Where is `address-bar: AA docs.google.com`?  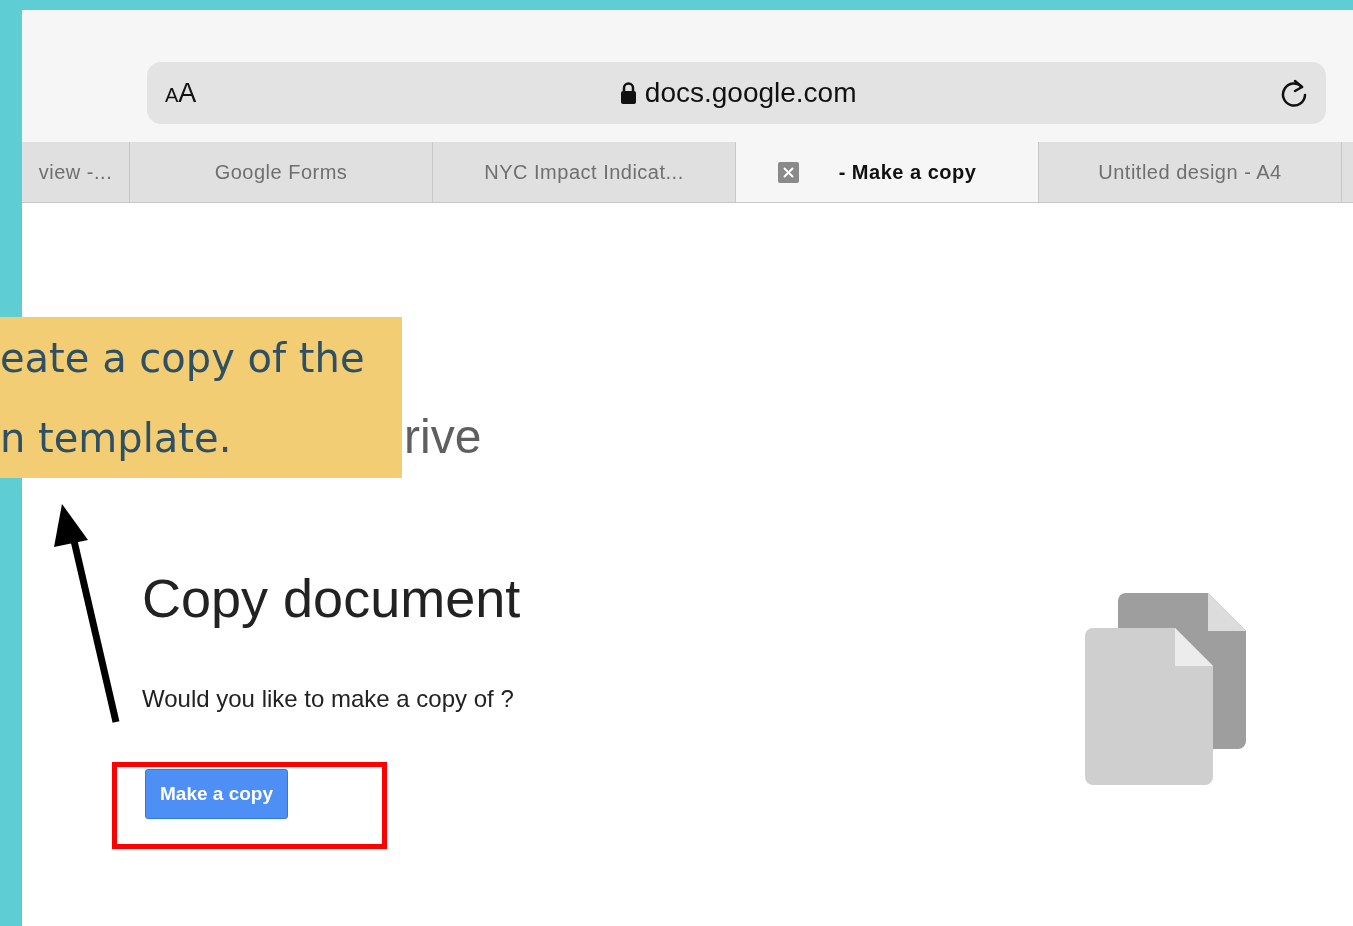 address-bar: AA docs.google.com is located at coordinates (736, 93).